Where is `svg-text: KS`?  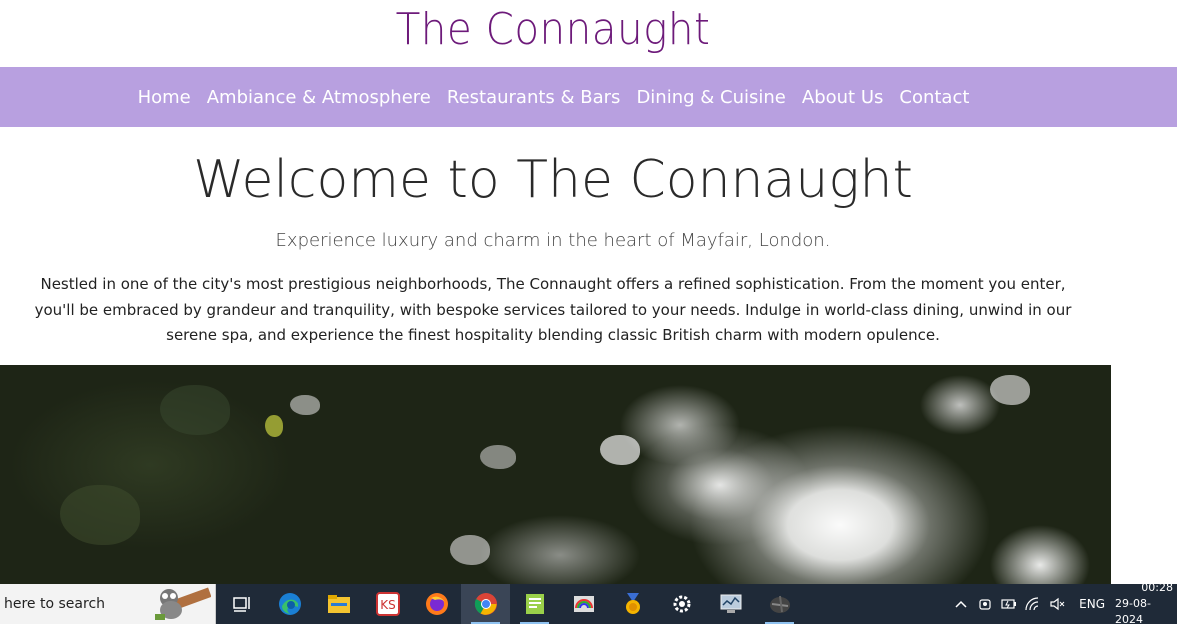
svg-text: KS is located at coordinates (388, 605).